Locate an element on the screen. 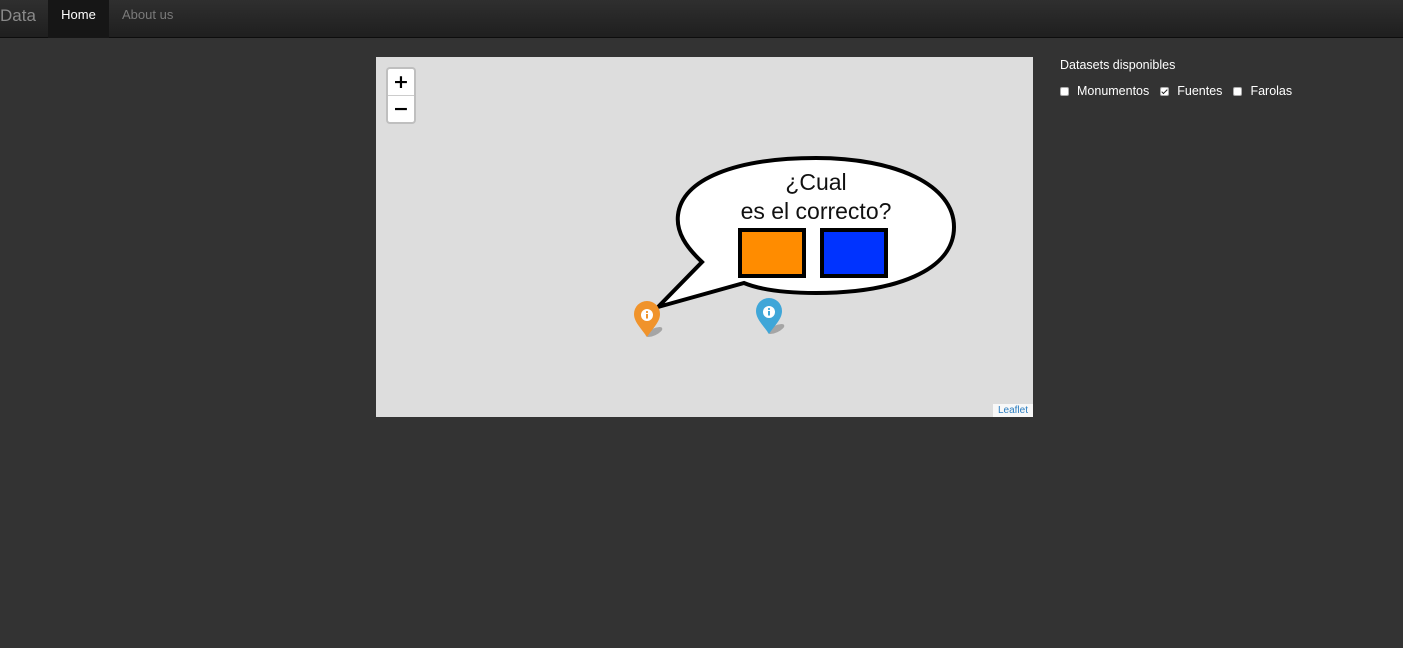  checkbox-farolas is located at coordinates (1238, 91).